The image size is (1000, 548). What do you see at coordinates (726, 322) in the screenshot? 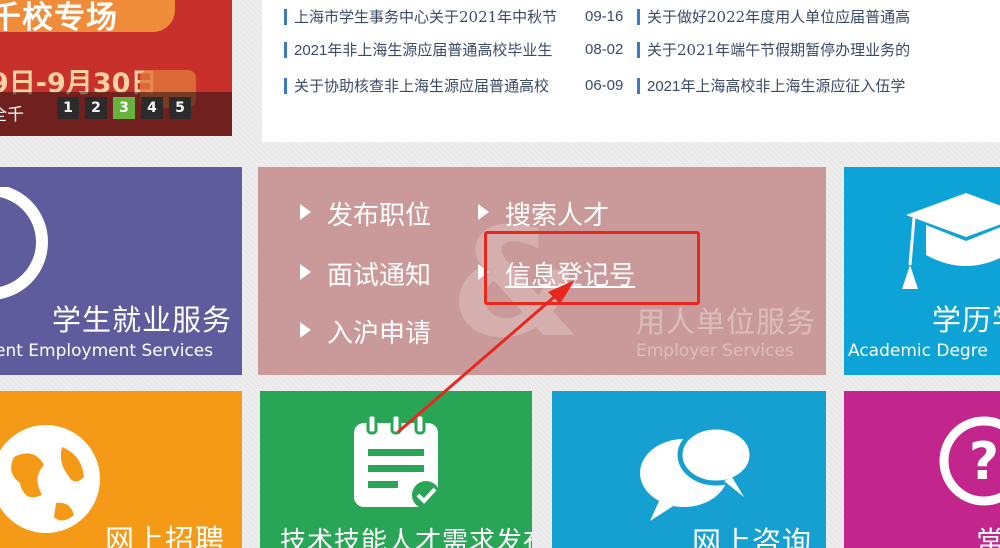
I see `tile-employer-title: 用人单位服务` at bounding box center [726, 322].